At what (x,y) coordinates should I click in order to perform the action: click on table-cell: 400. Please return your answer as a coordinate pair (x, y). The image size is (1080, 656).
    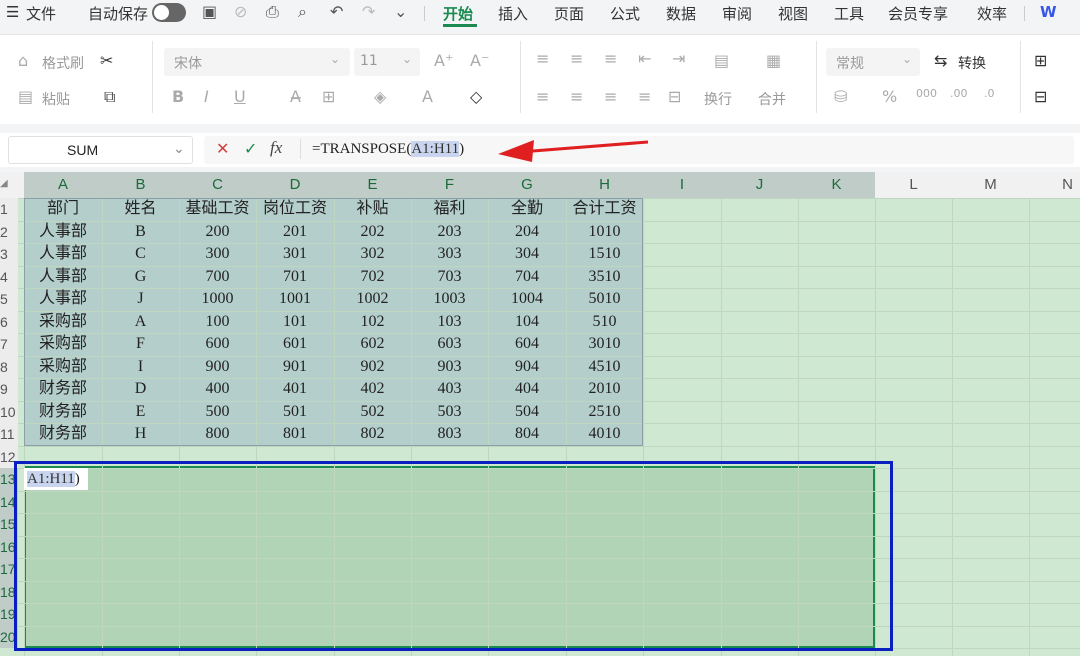
    Looking at the image, I should click on (217, 389).